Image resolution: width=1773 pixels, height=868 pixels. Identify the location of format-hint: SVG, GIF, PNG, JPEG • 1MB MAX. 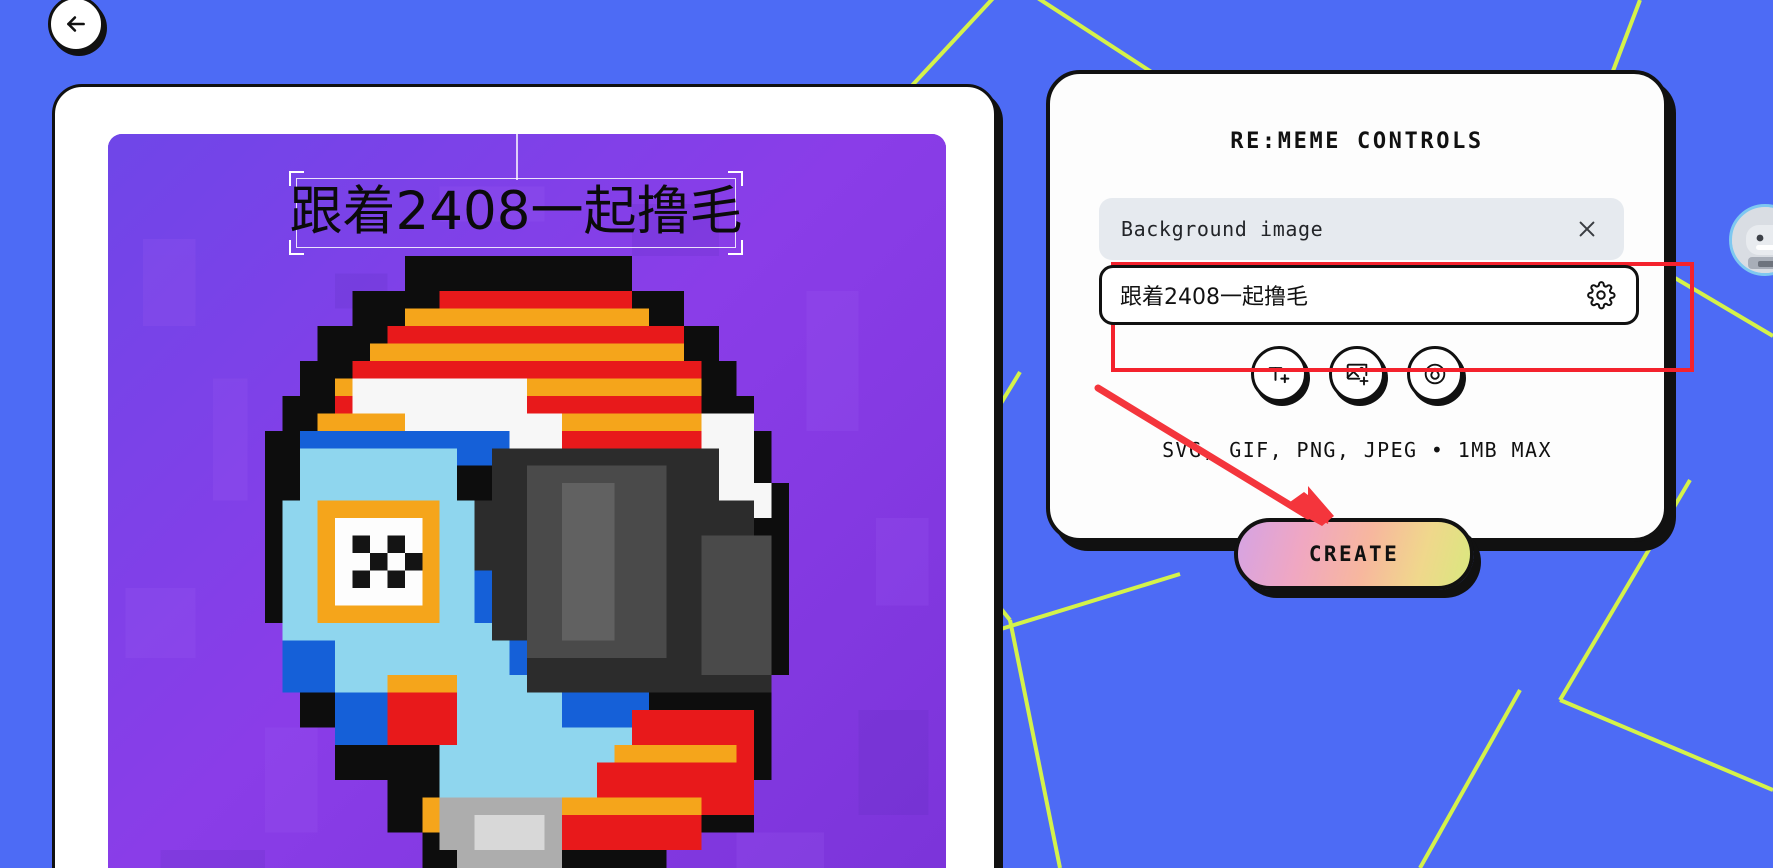
(1357, 450).